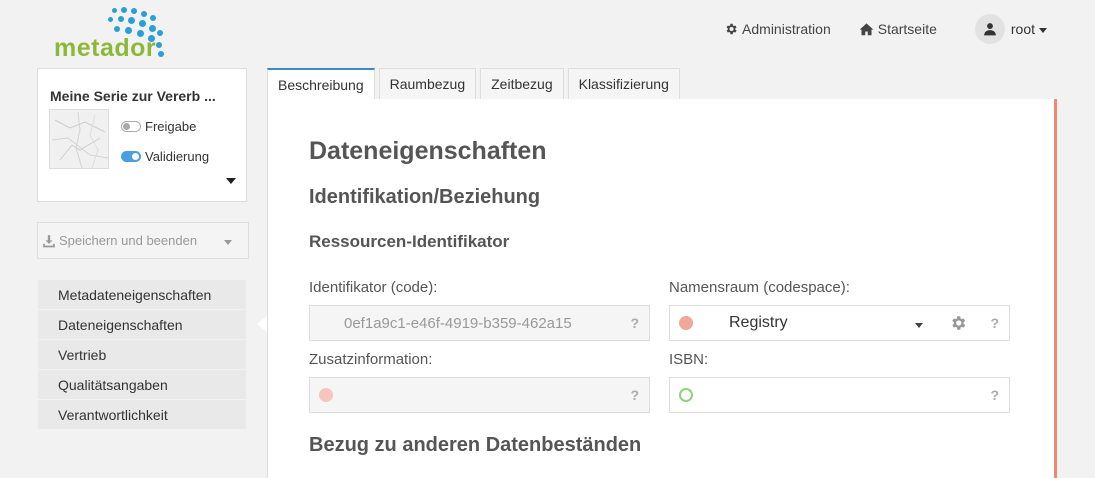 The width and height of the screenshot is (1095, 478). I want to click on tab-beschreibung: Beschreibung, so click(321, 84).